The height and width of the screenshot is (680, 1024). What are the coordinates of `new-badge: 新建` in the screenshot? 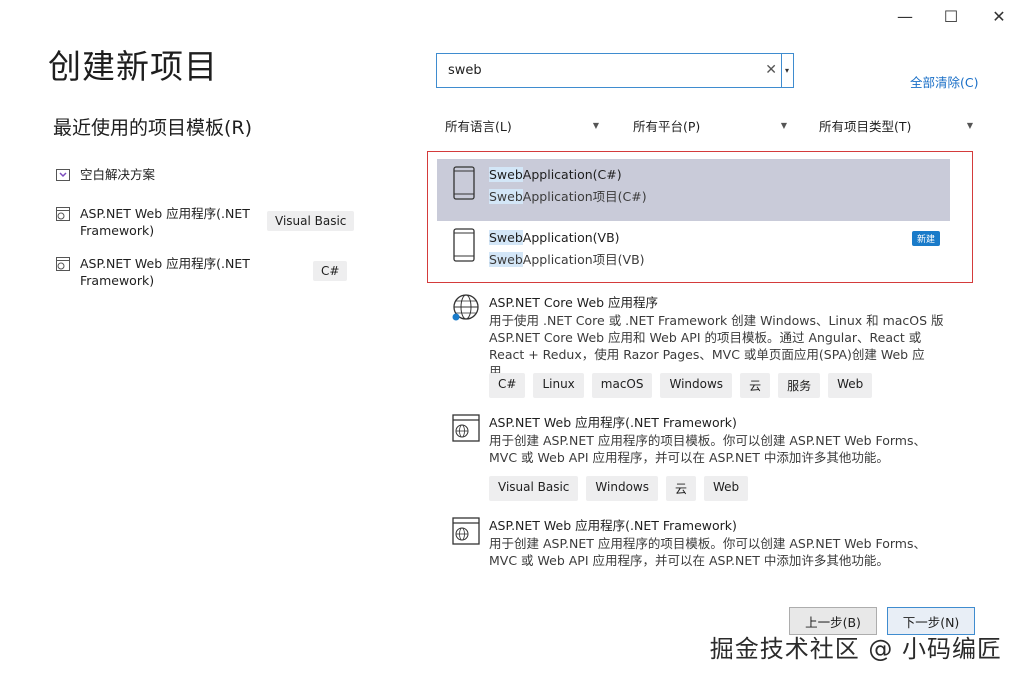 It's located at (925, 238).